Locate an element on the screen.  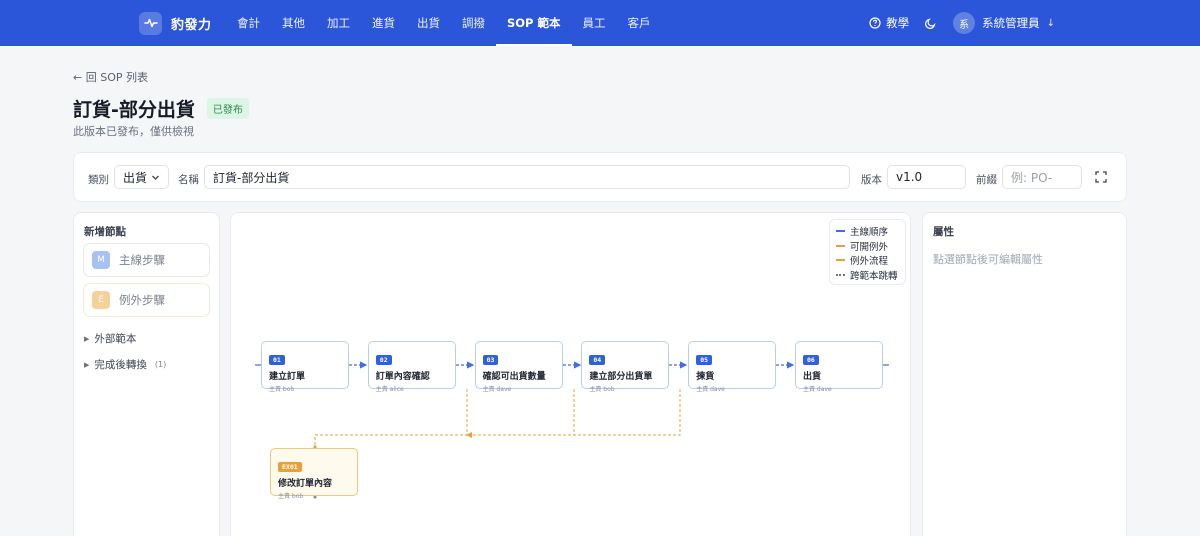
user-name: 系統管理員 is located at coordinates (1011, 23).